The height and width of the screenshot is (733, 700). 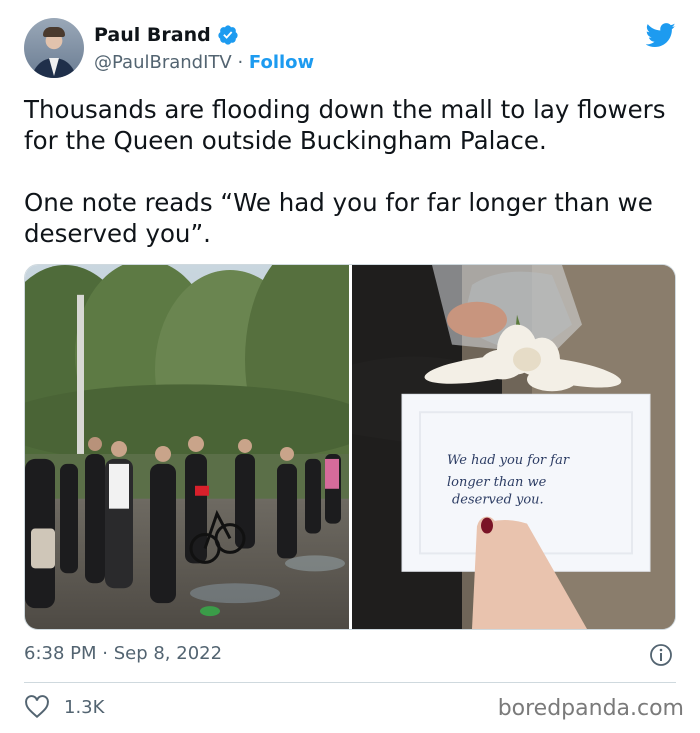 I want to click on note-line: We had you for far, so click(x=508, y=460).